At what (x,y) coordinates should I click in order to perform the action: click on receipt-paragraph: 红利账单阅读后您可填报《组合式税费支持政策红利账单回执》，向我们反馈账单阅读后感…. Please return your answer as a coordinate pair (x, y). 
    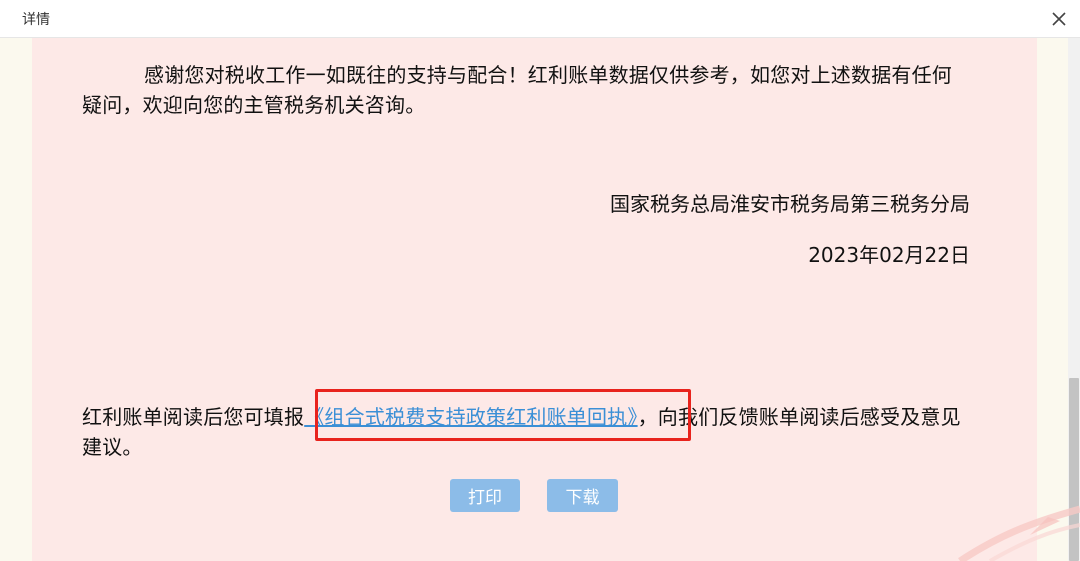
    Looking at the image, I should click on (526, 432).